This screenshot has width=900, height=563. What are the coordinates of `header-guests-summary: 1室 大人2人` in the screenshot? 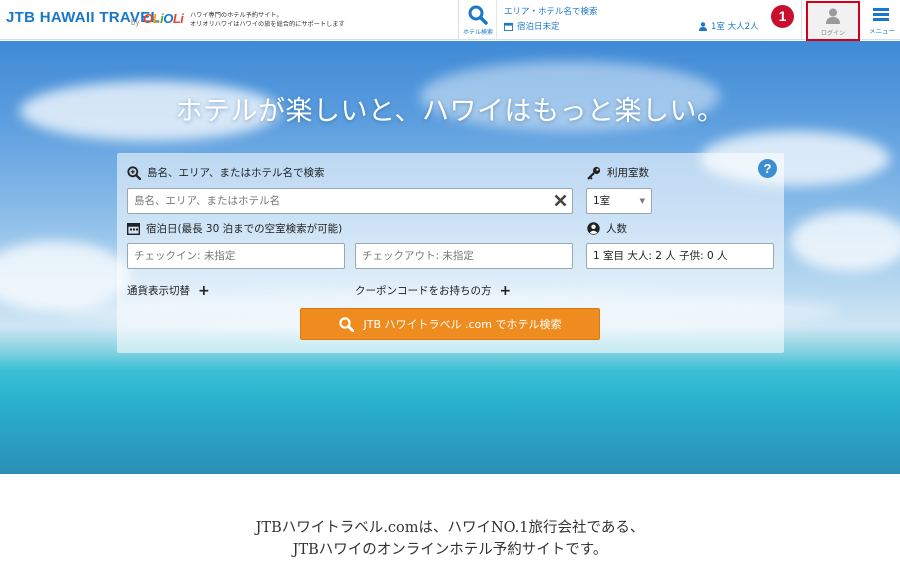 It's located at (729, 26).